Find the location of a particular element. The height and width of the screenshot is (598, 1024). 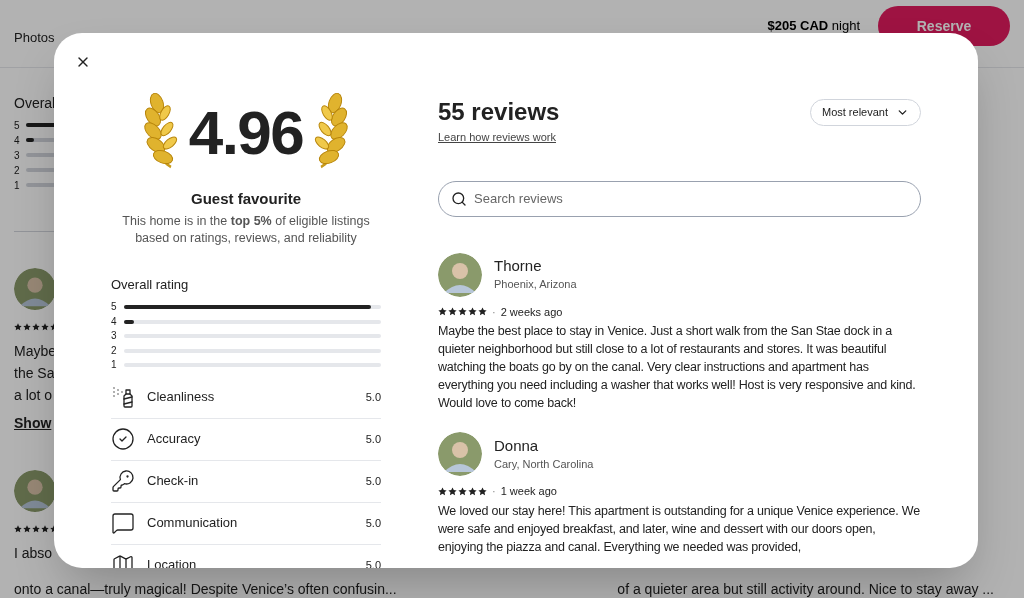

category-label: Cleanliness is located at coordinates (181, 397).